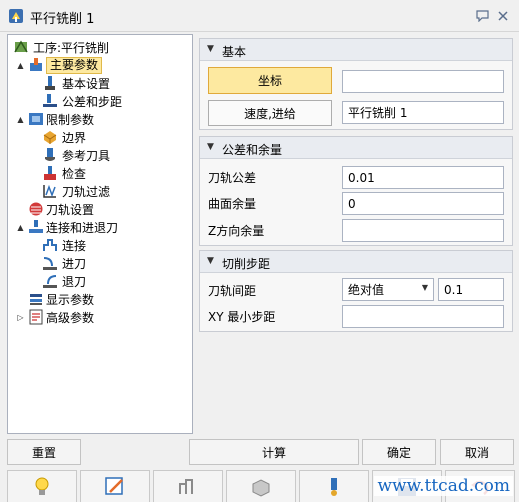 The image size is (519, 502). What do you see at coordinates (36, 317) in the screenshot?
I see `advanced-params-icon` at bounding box center [36, 317].